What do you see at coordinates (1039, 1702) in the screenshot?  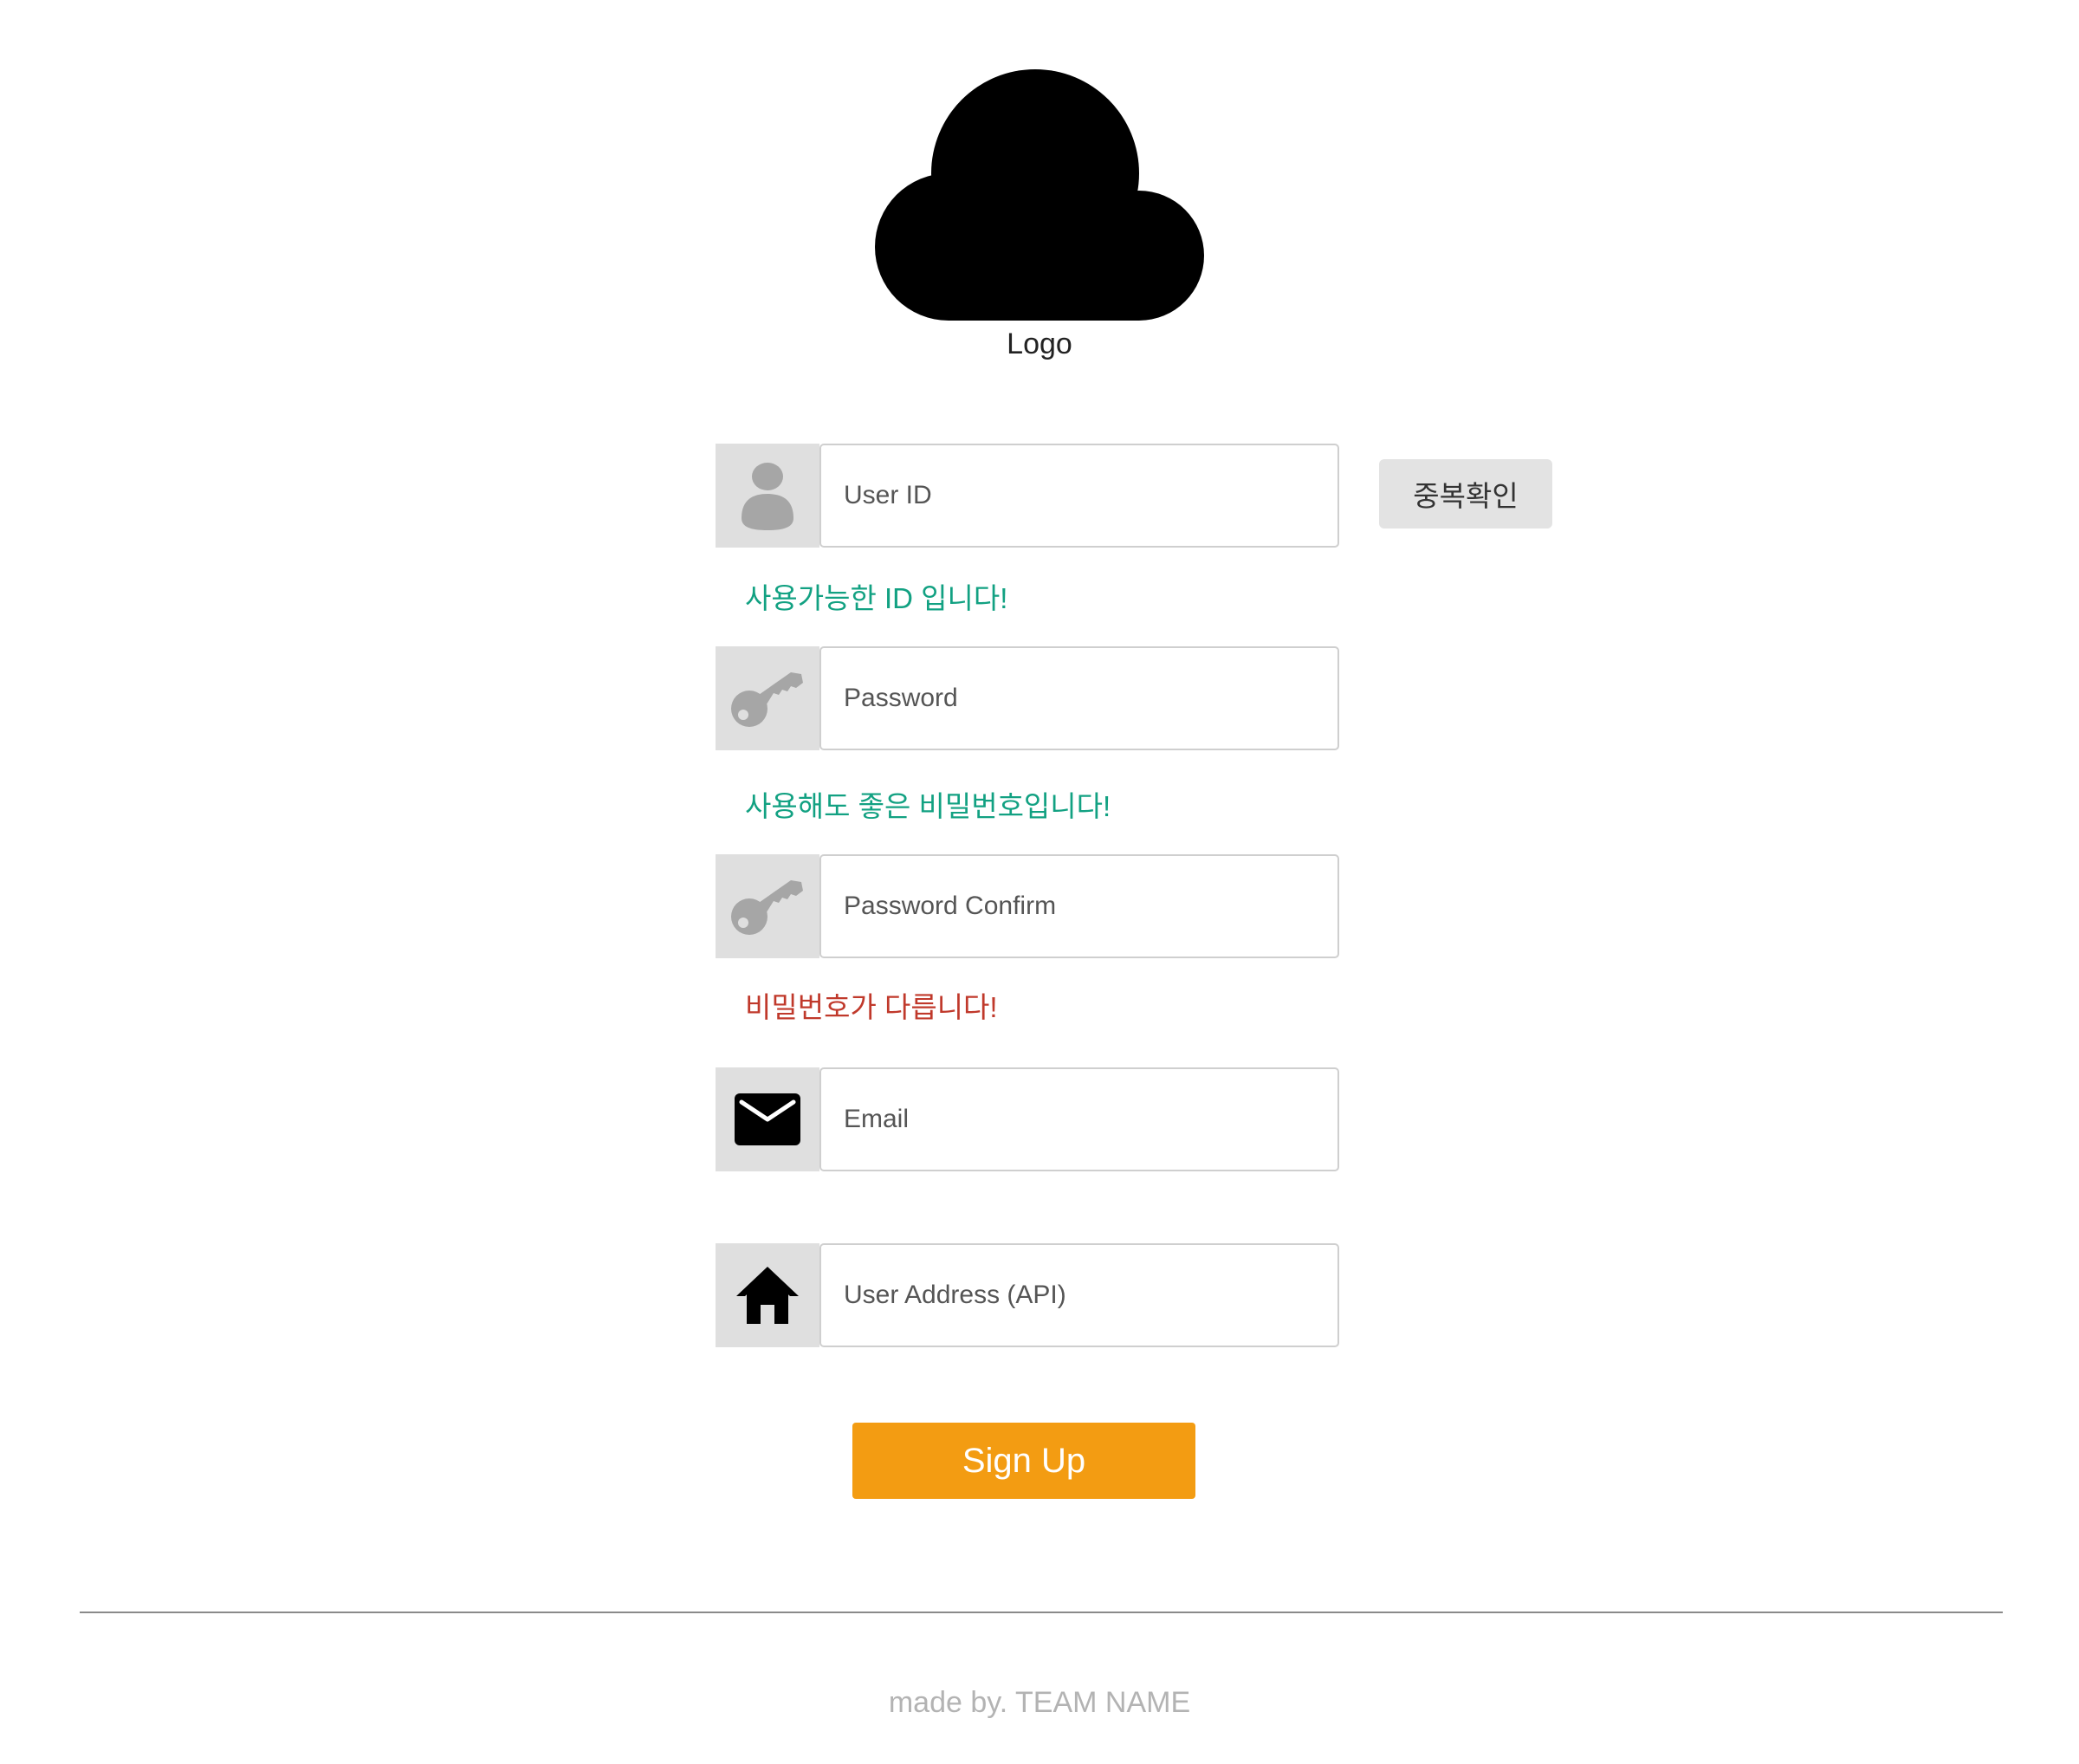 I see `footer-text: made by. TEAM NAME` at bounding box center [1039, 1702].